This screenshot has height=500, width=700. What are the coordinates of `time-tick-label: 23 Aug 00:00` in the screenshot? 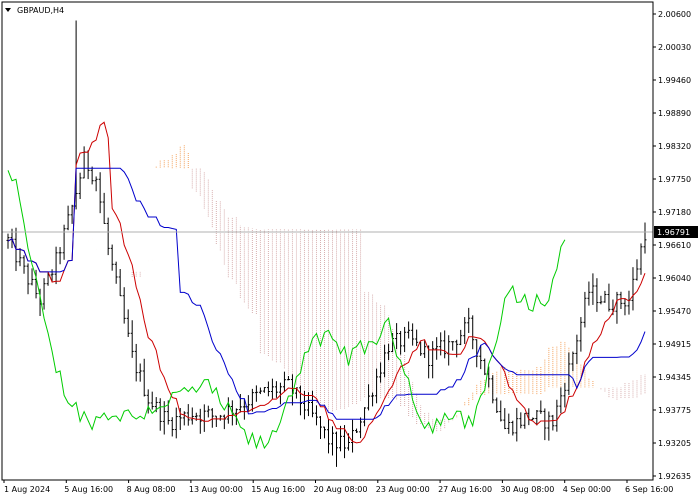 It's located at (403, 489).